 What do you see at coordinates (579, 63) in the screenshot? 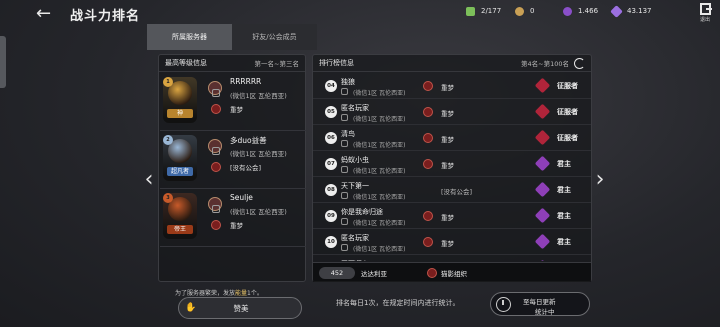
I see `refresh-icon` at bounding box center [579, 63].